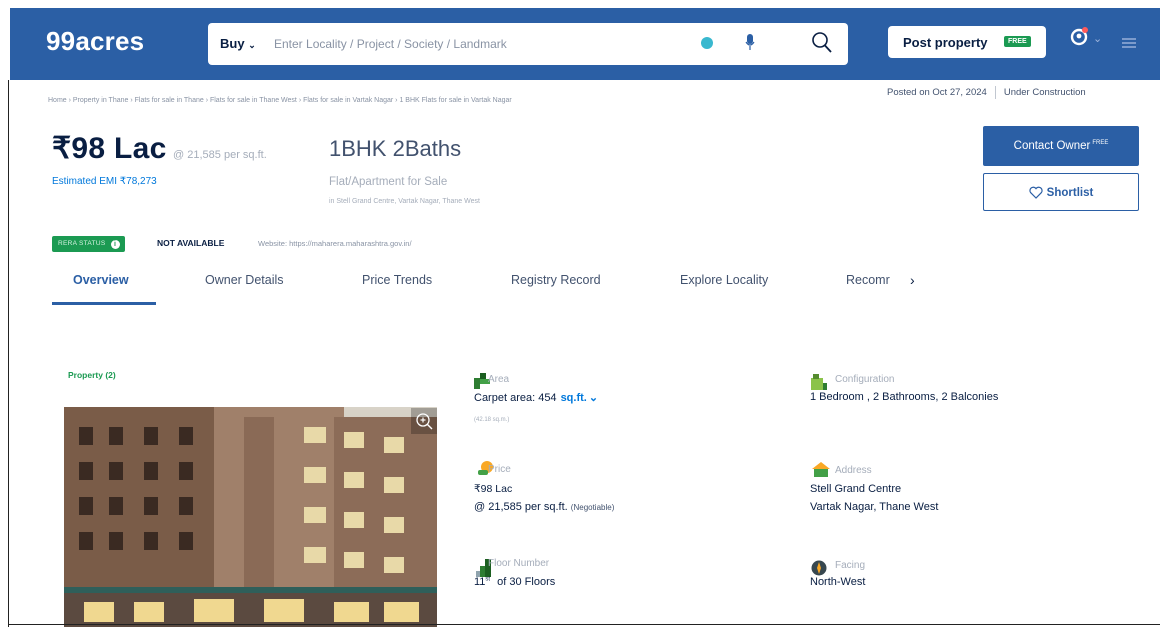 The image size is (1161, 627). I want to click on tab-explore-locality: Explore Locality, so click(724, 280).